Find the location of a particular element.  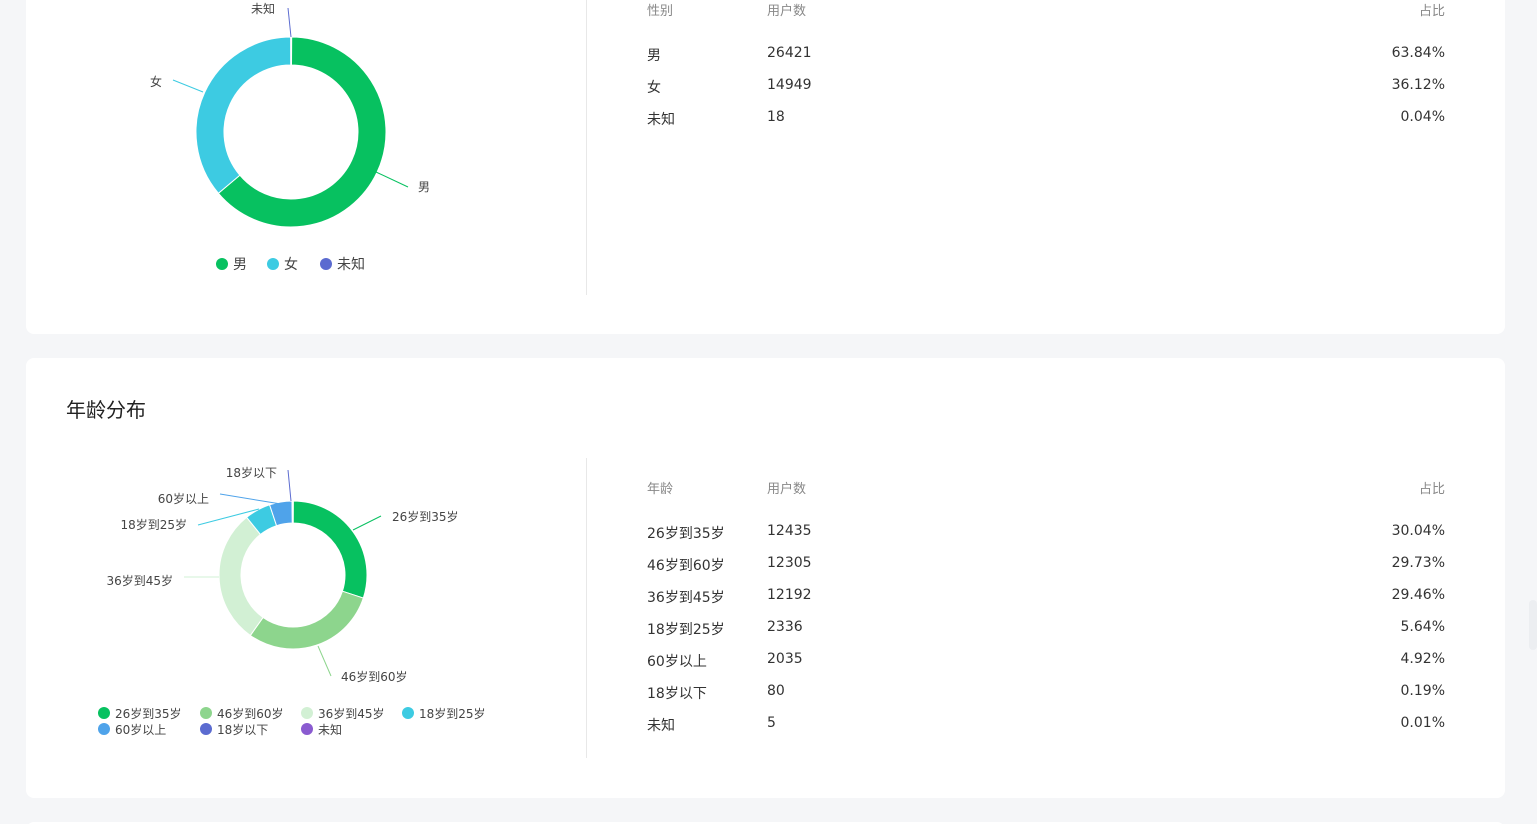

gender-header-cell: 性别 is located at coordinates (660, 11).